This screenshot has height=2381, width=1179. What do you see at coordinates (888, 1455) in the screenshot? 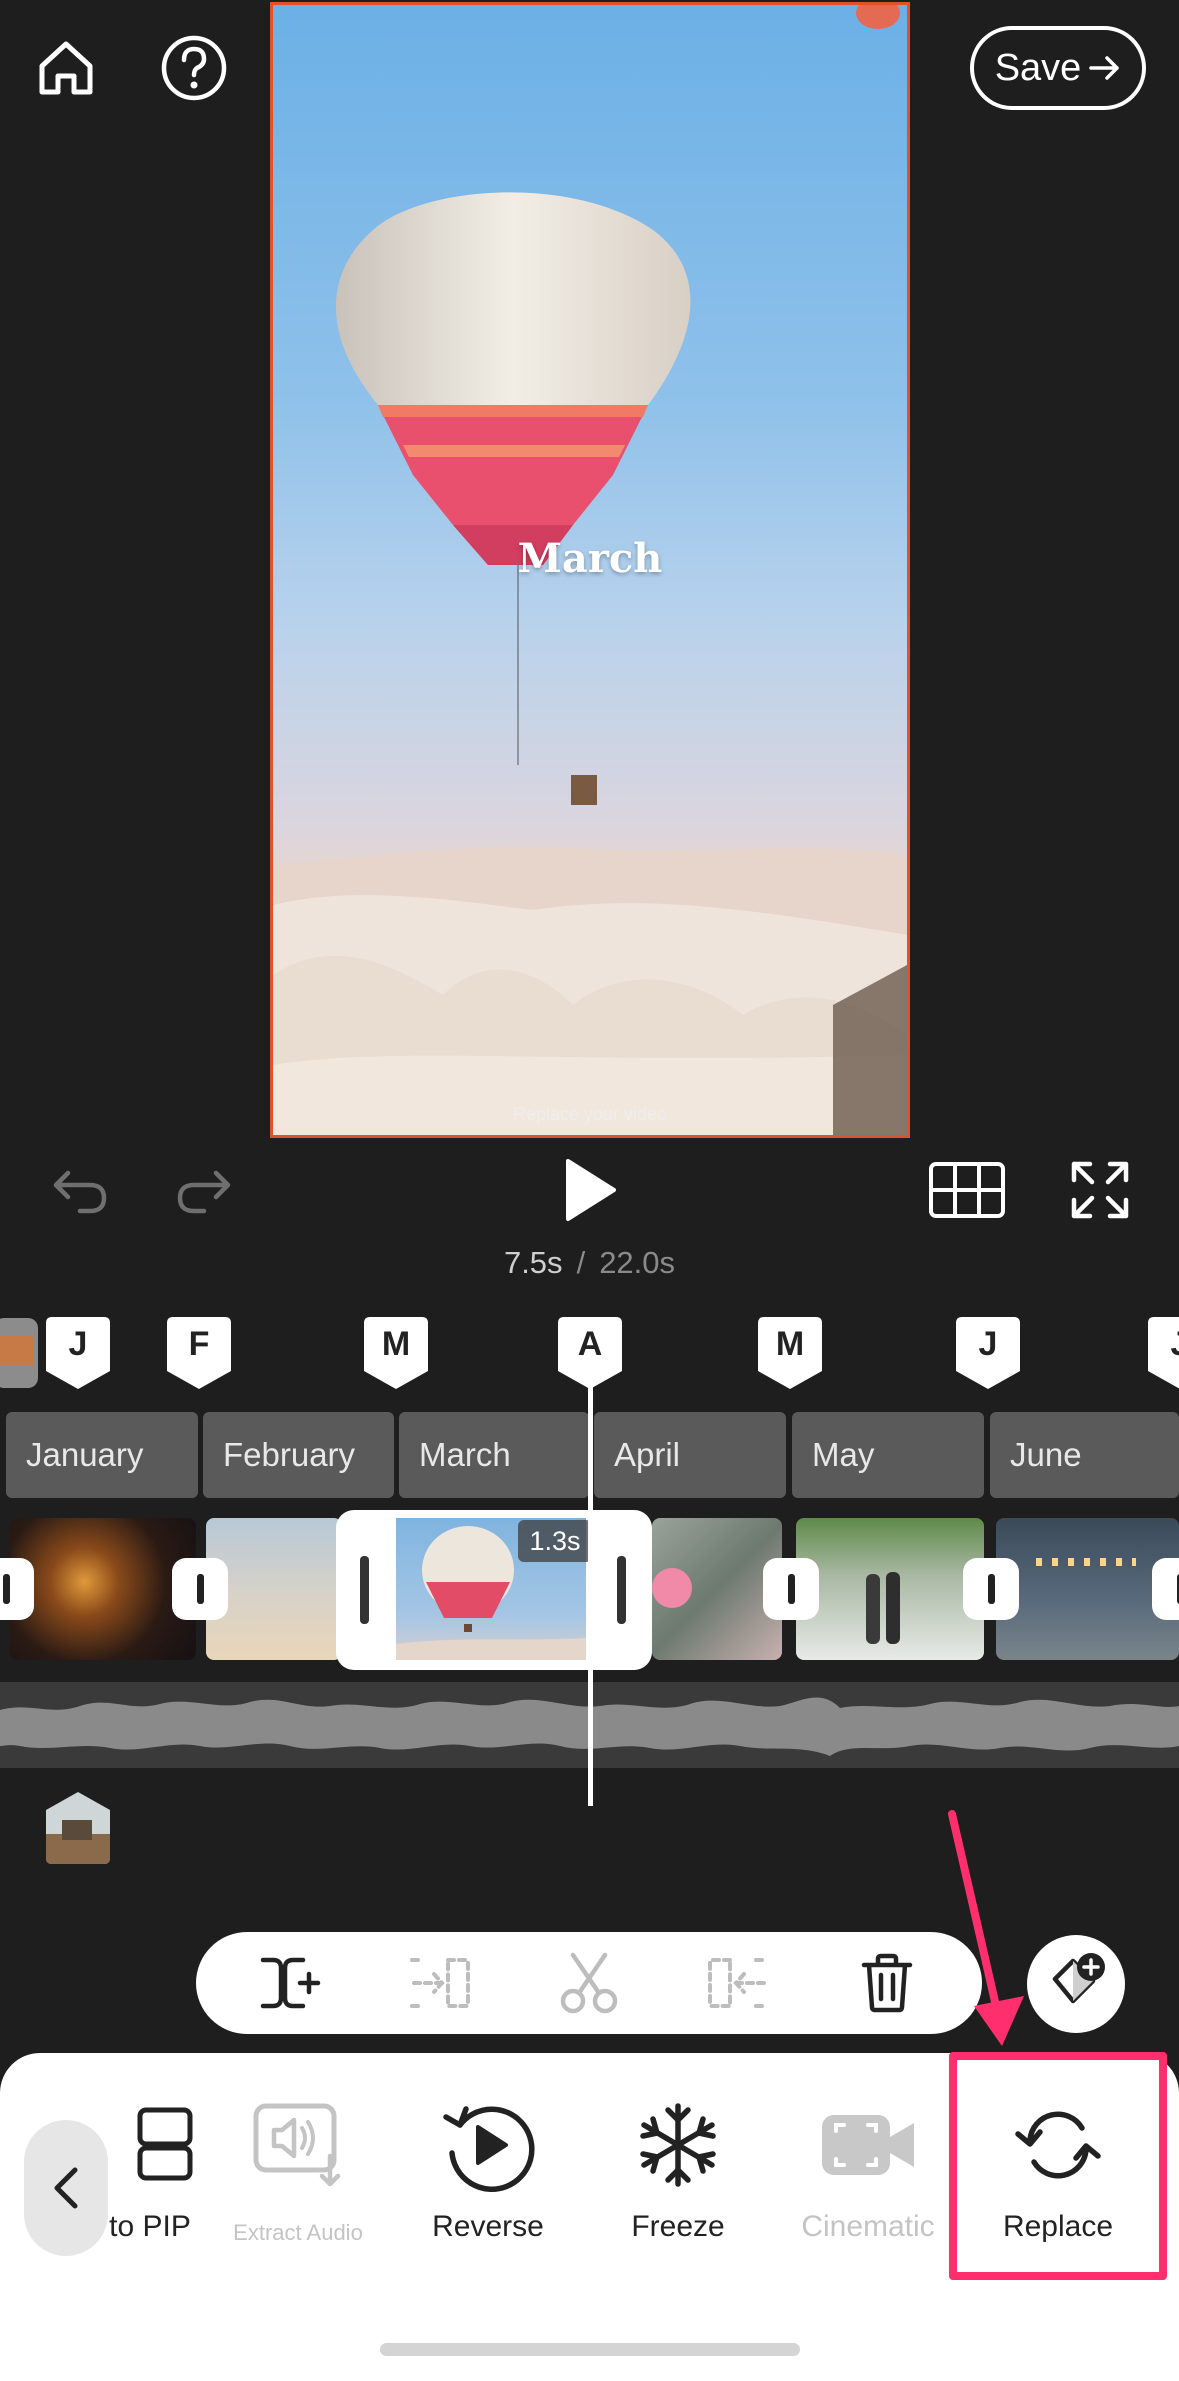
I see `month-label-may: May` at bounding box center [888, 1455].